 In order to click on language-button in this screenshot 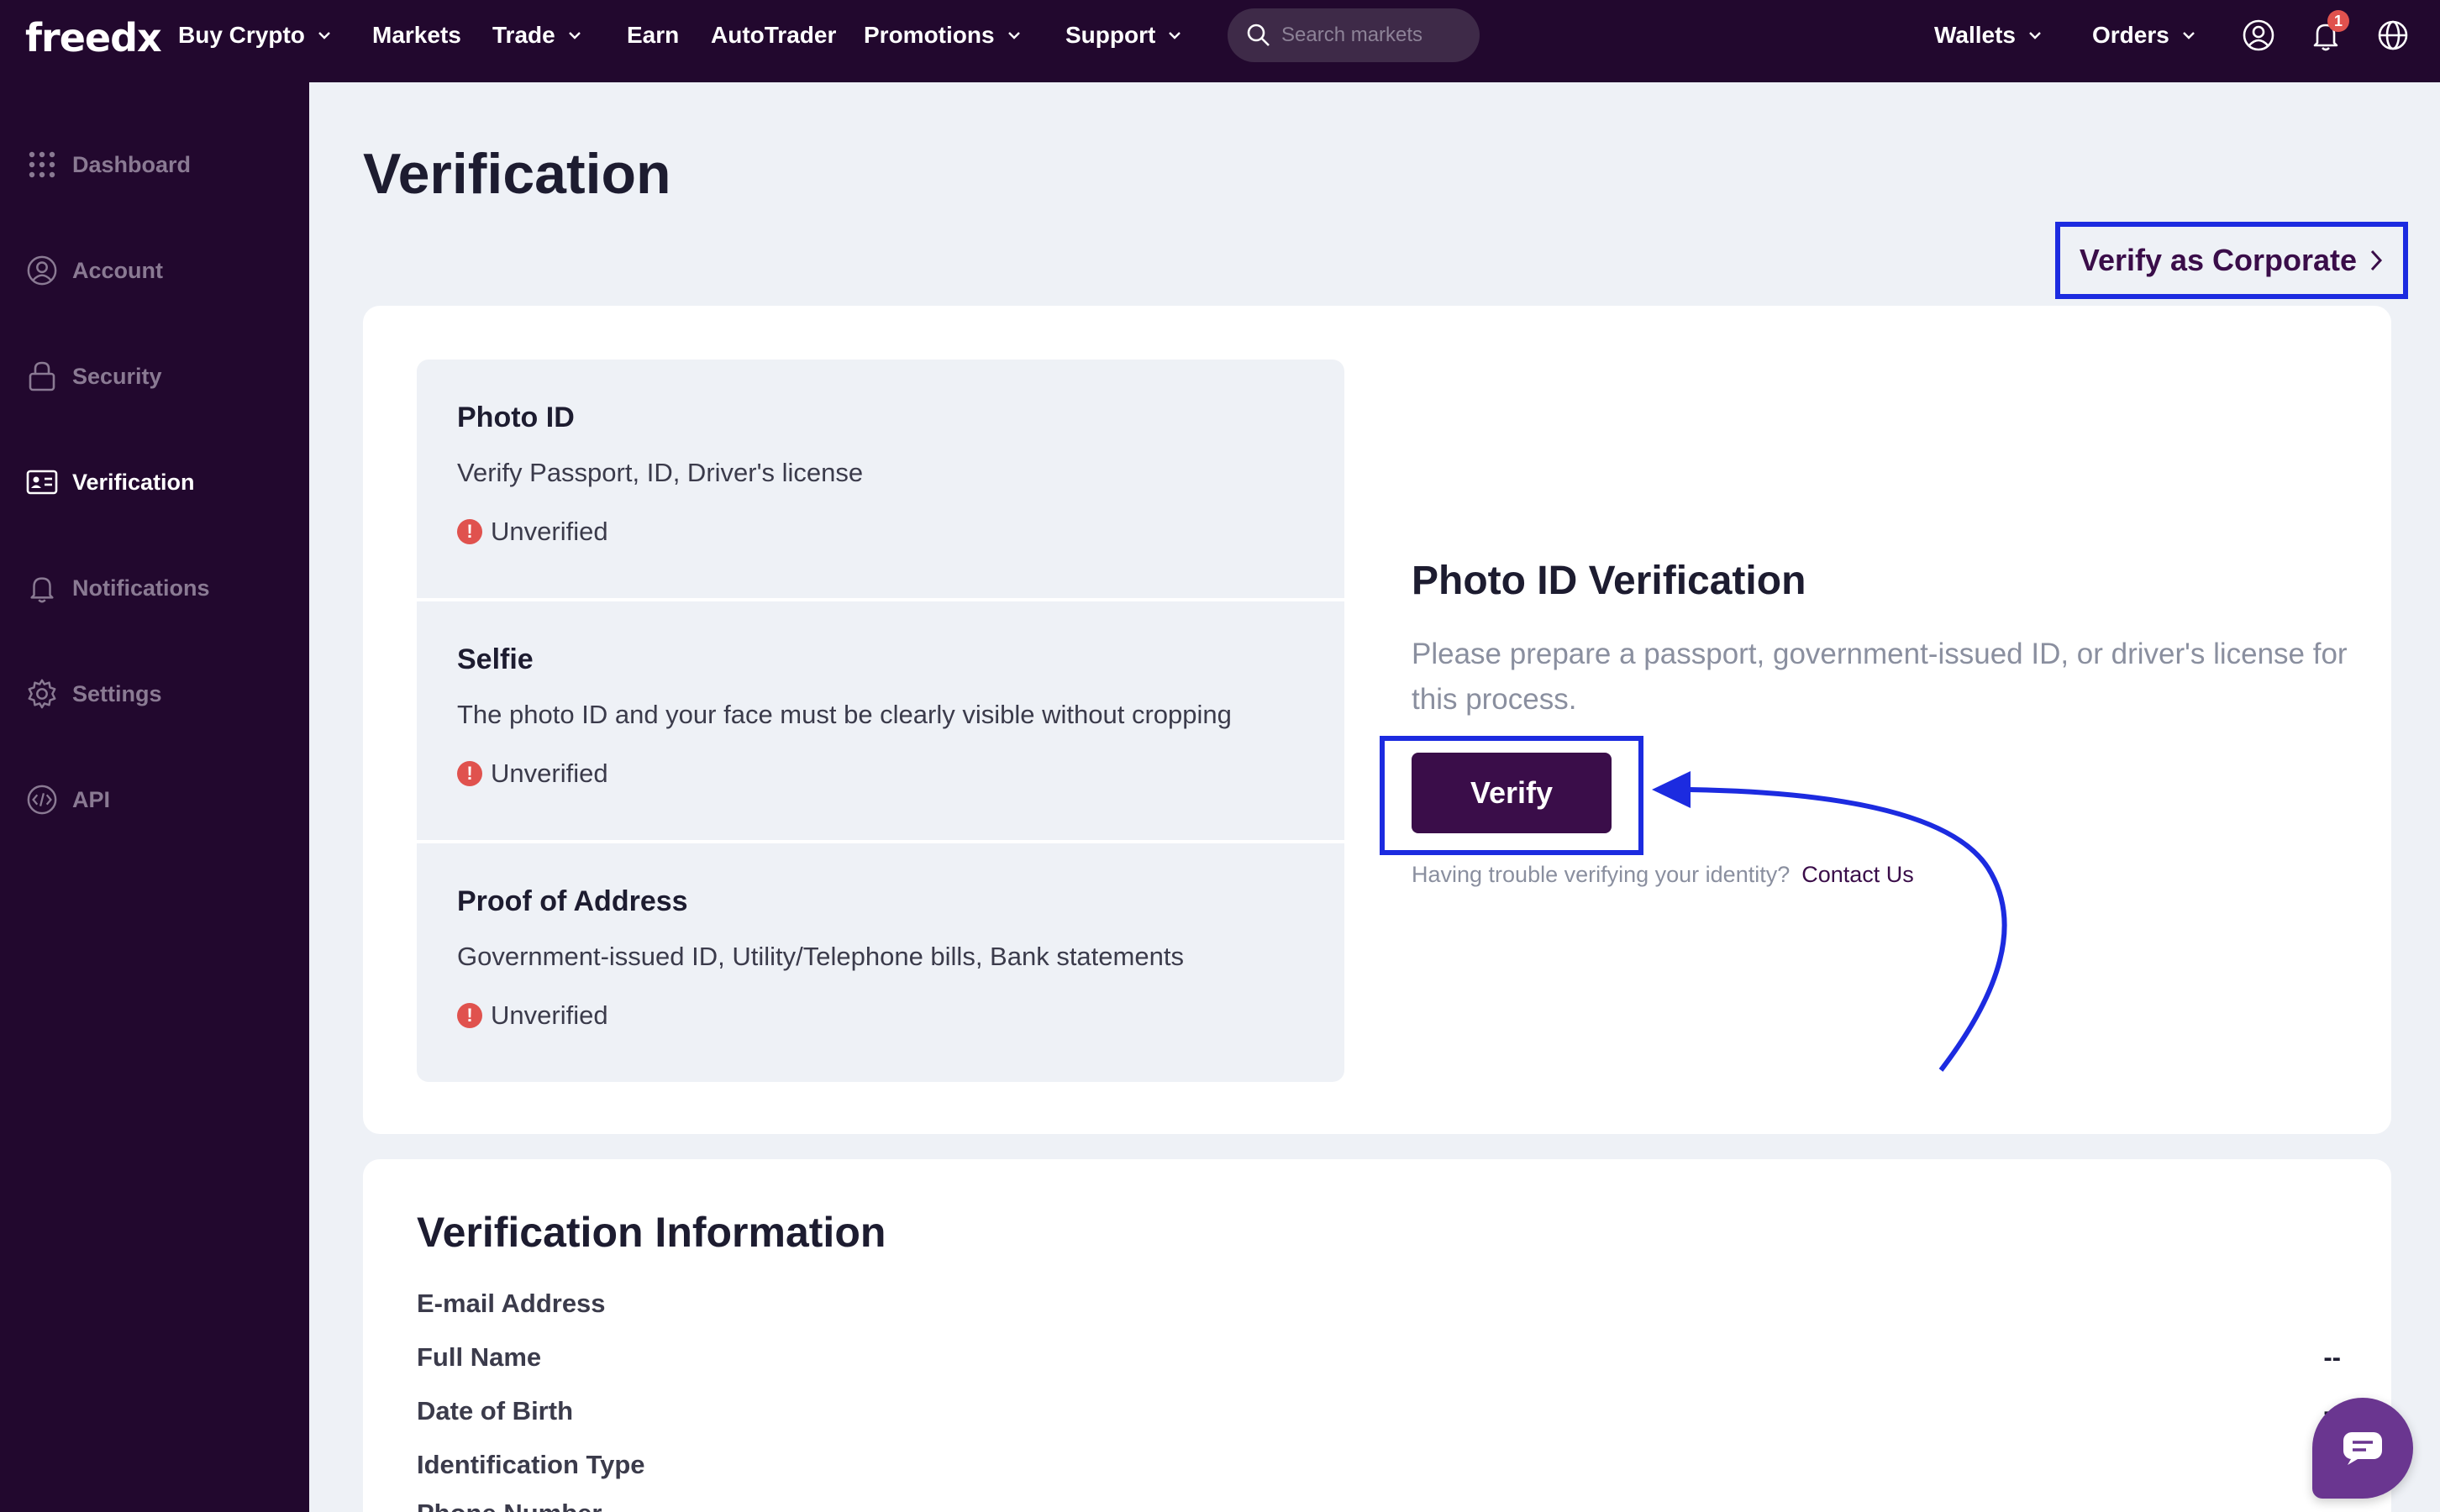, I will do `click(2393, 35)`.